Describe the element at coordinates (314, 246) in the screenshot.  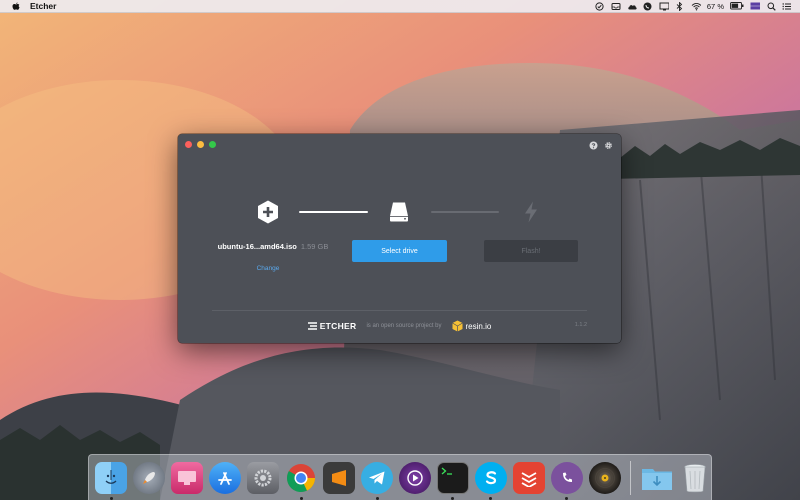
I see `image-size: 1.59 GB` at that location.